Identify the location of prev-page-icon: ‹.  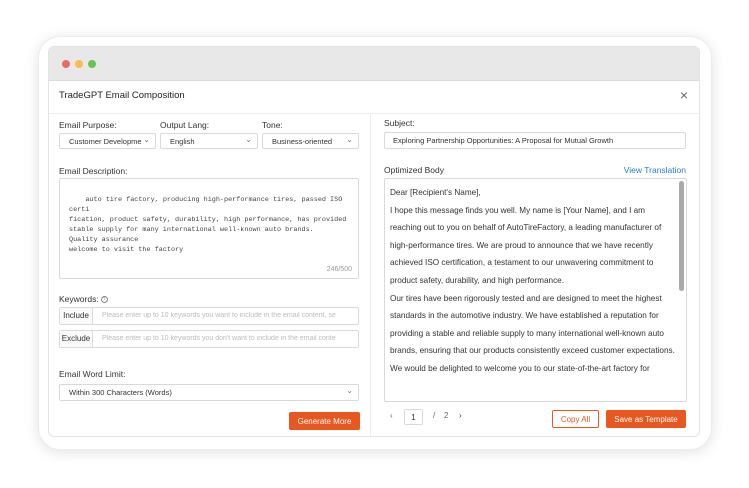
(391, 415).